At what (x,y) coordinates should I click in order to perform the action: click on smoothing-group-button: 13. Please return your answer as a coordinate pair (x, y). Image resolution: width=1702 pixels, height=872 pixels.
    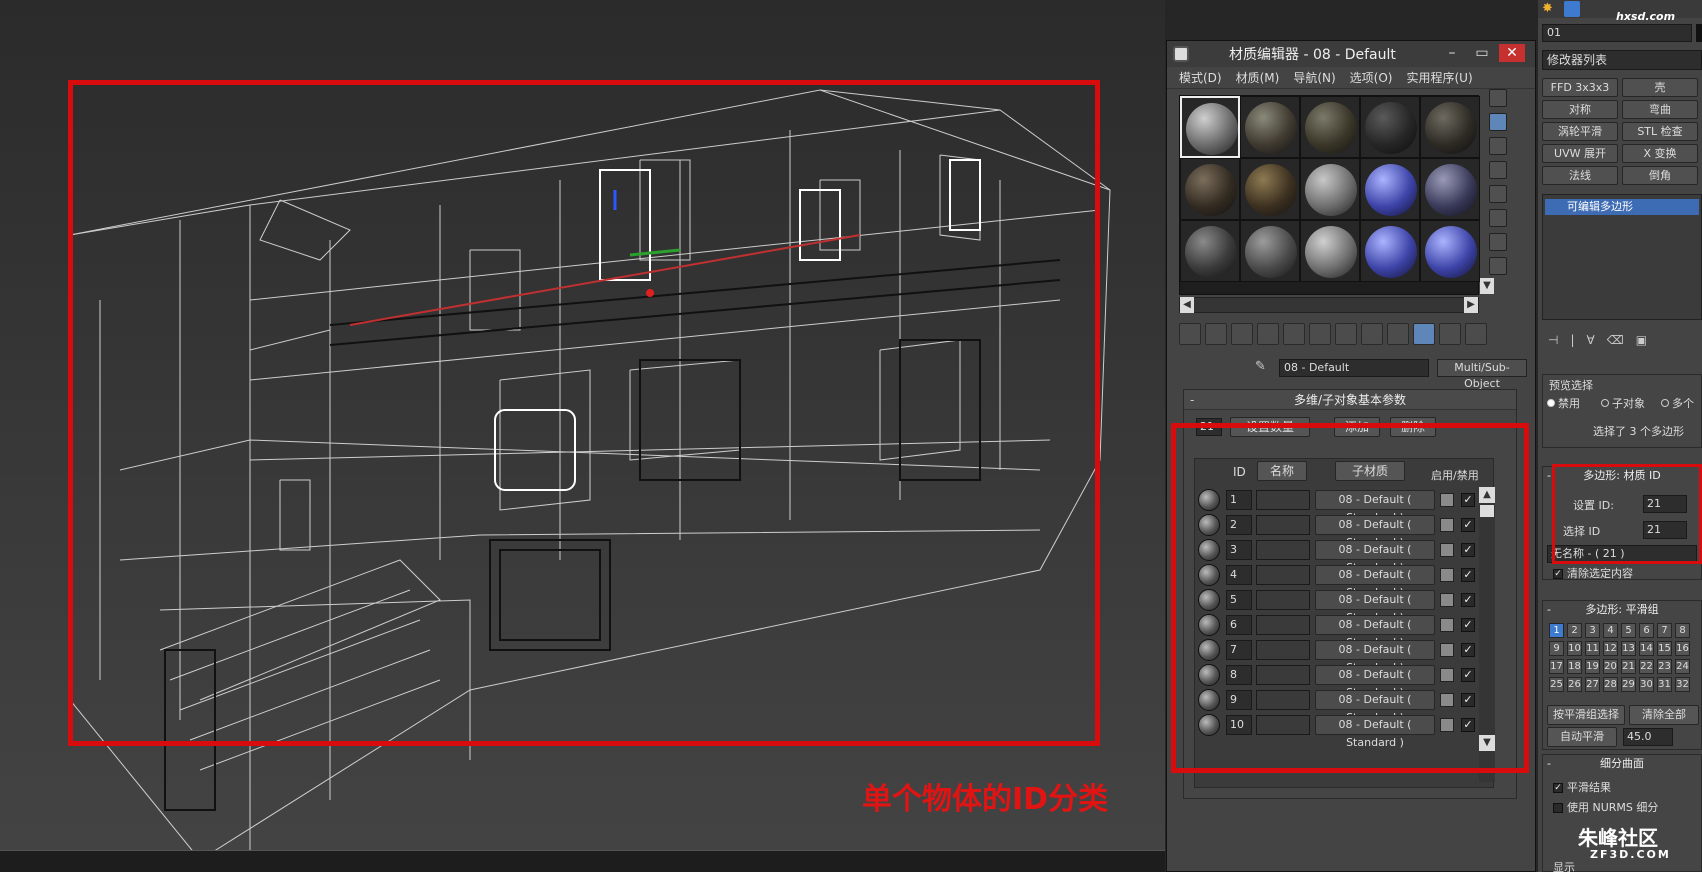
    Looking at the image, I should click on (1628, 648).